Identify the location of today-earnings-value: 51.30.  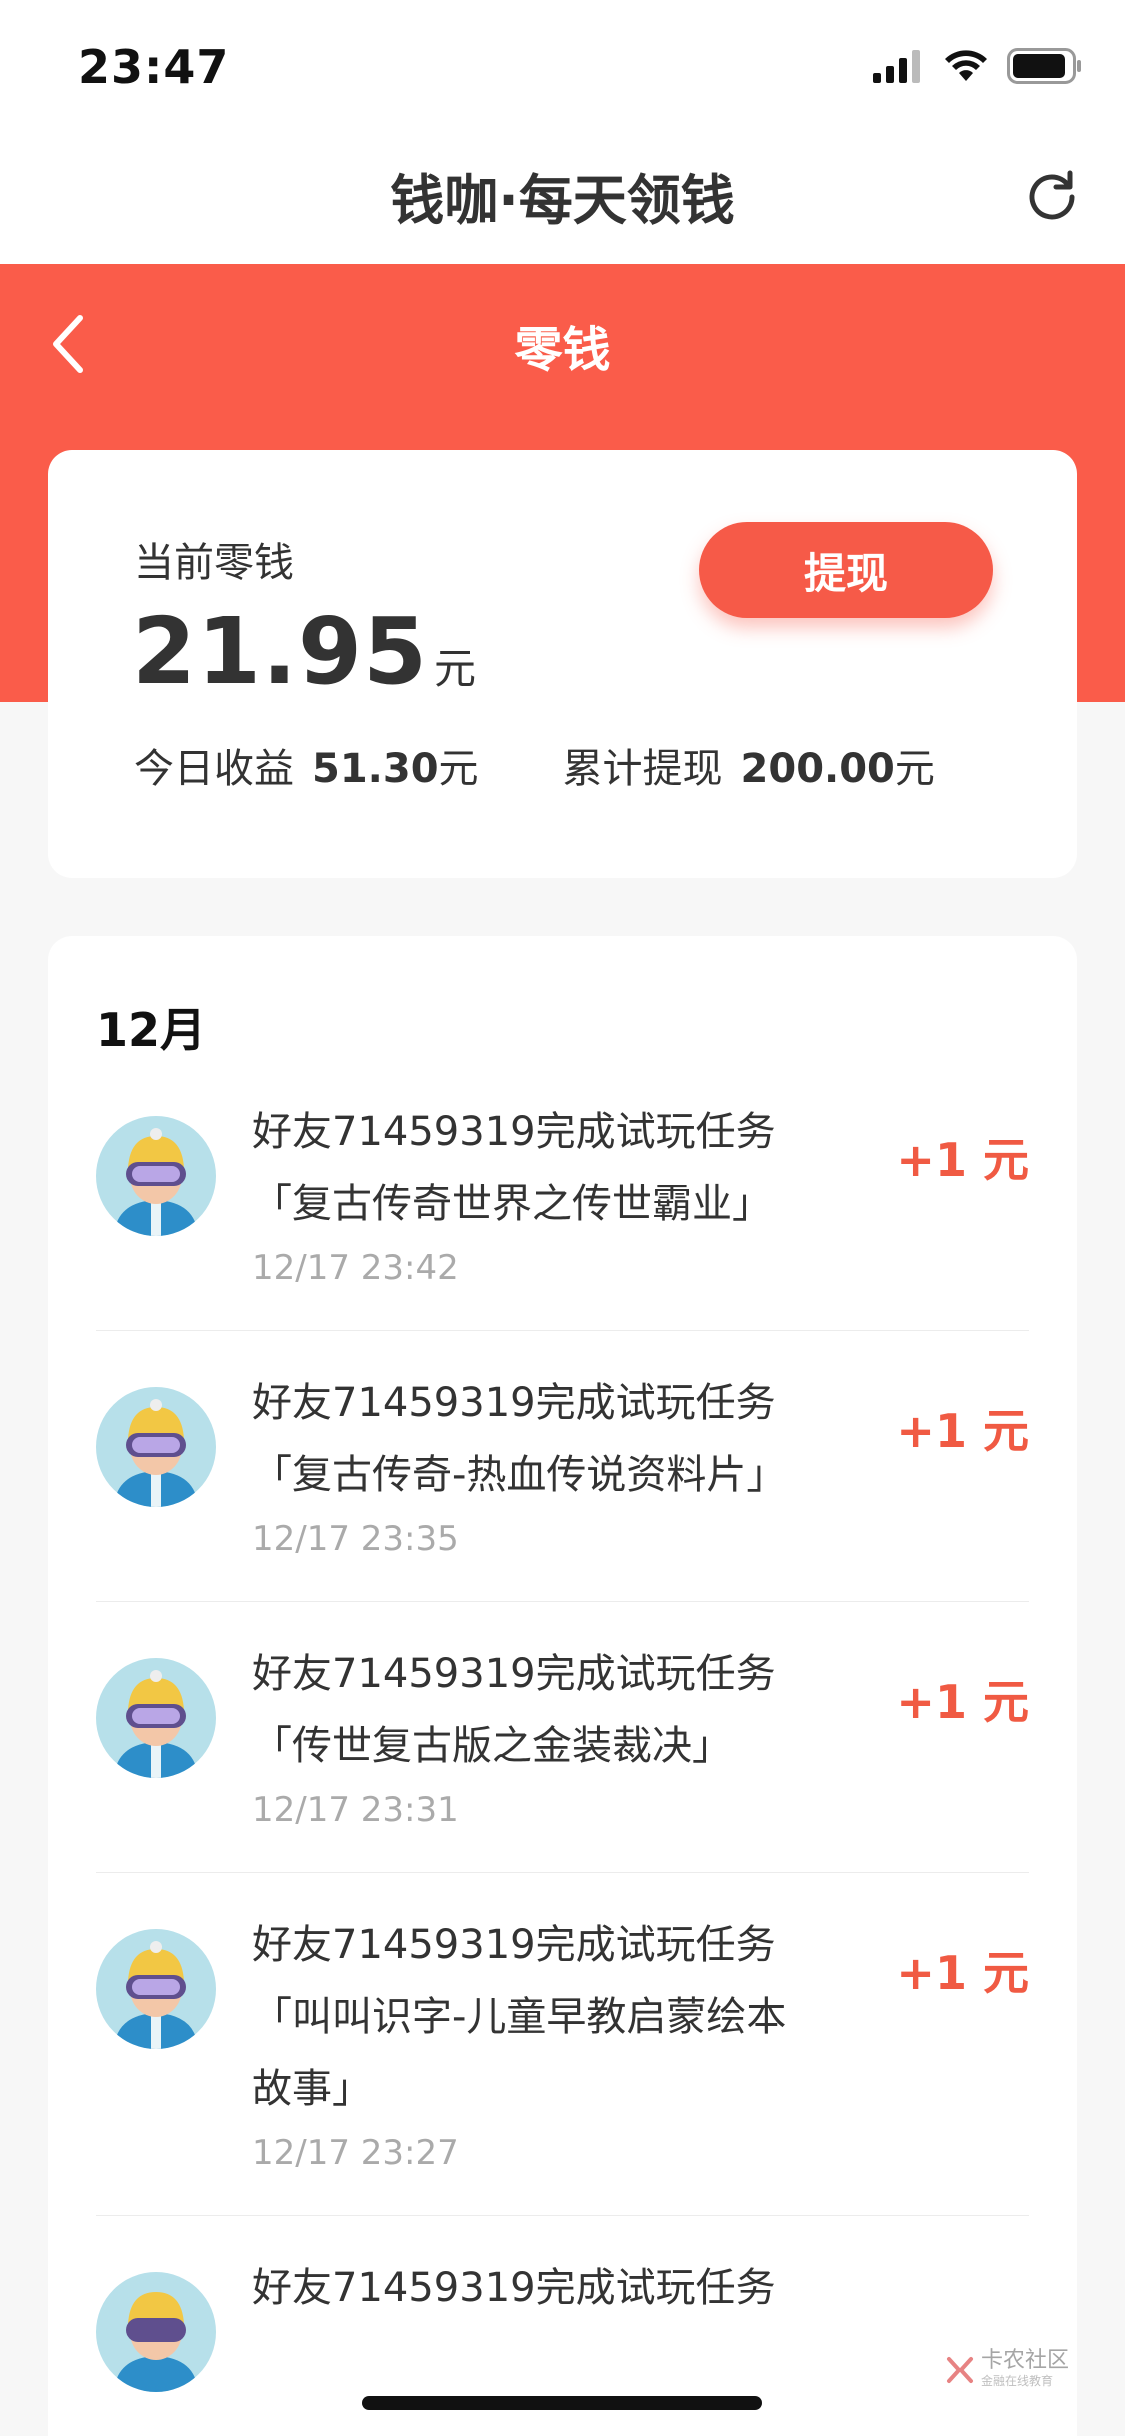
(375, 769).